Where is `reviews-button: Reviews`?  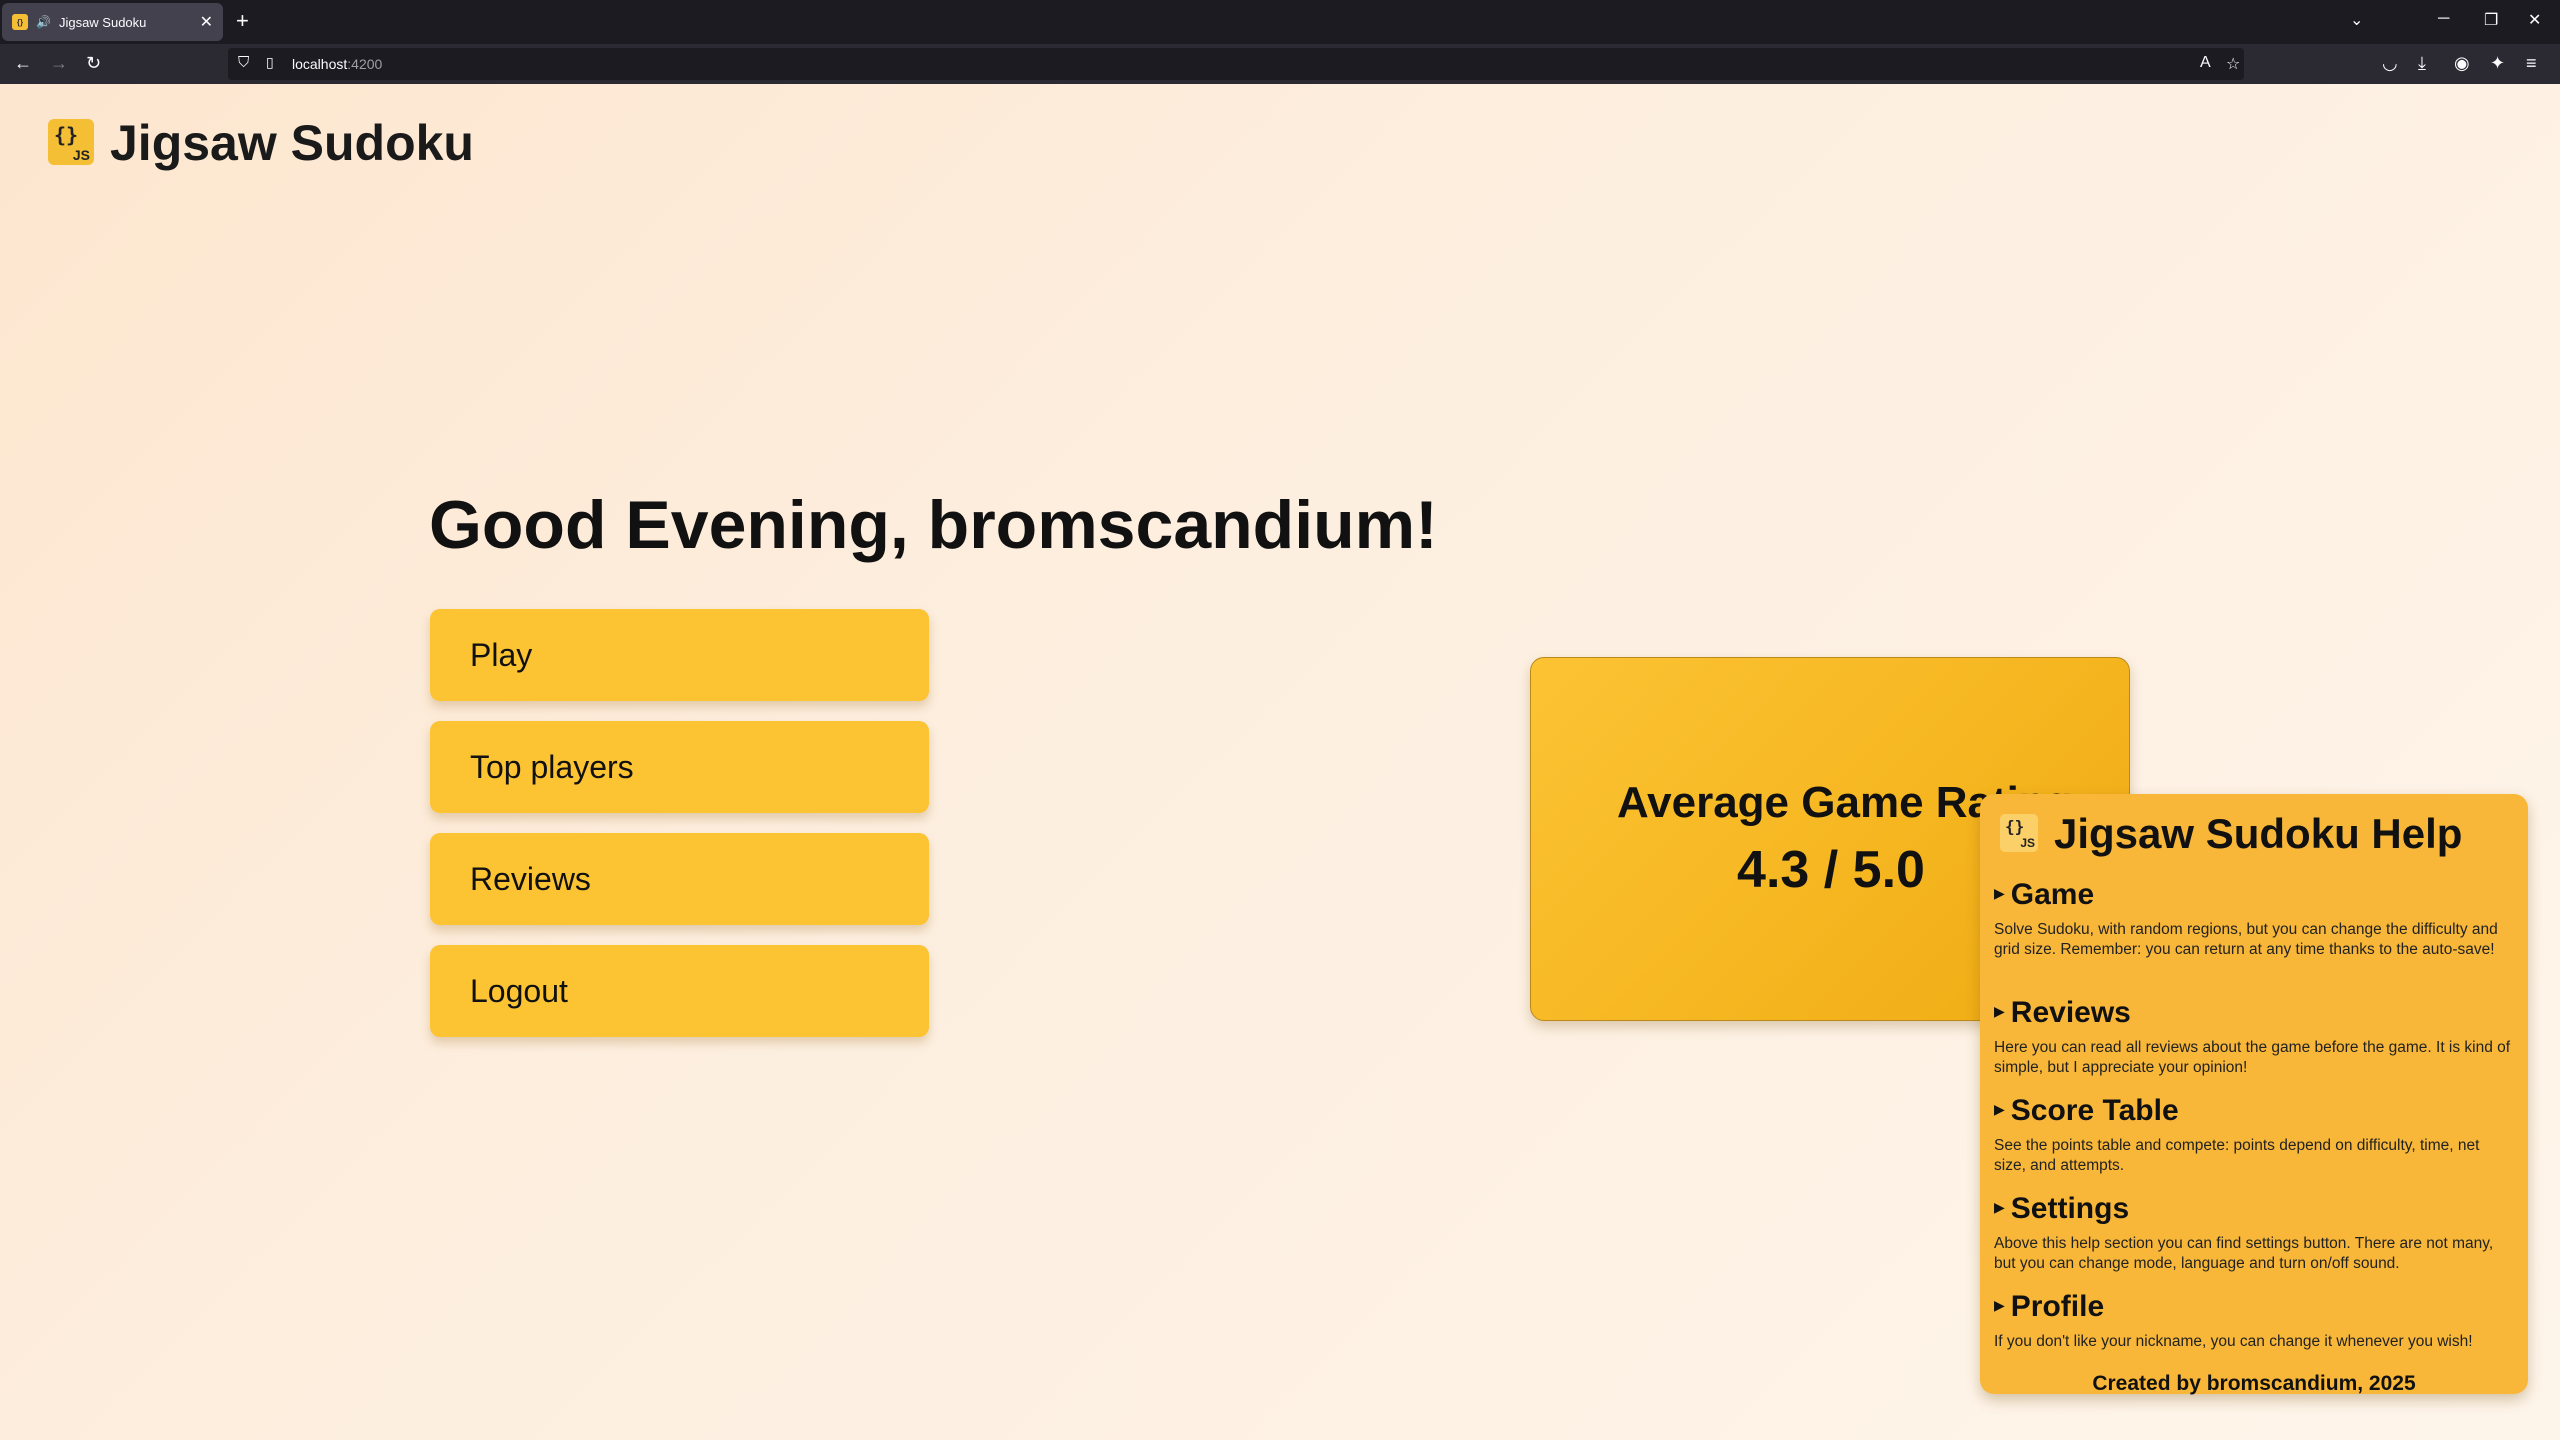
reviews-button: Reviews is located at coordinates (679, 879).